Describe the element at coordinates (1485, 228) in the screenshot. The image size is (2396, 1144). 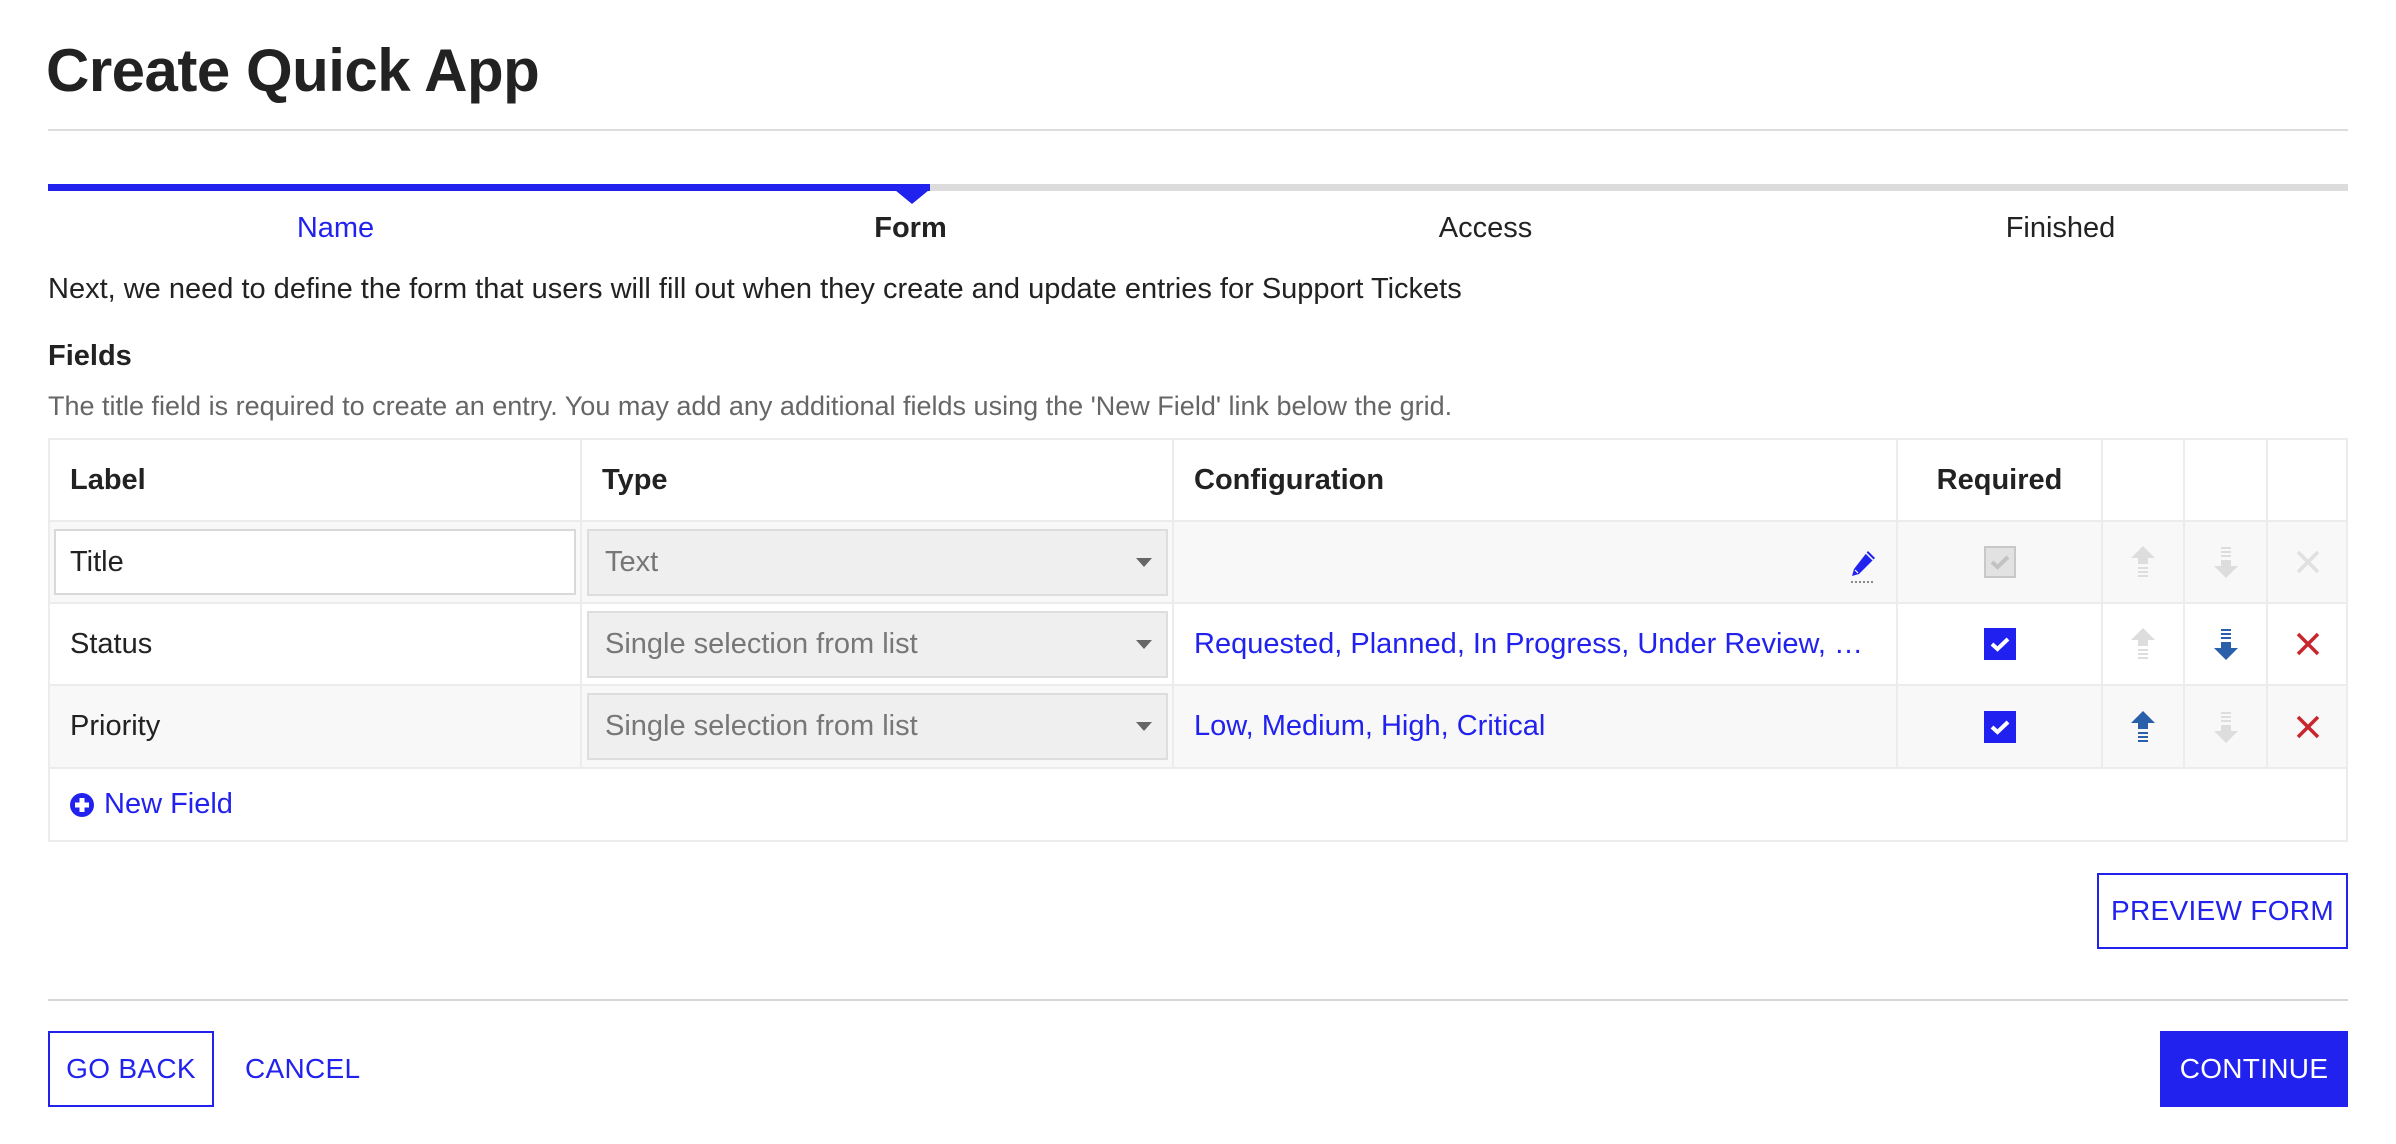
I see `step-access: Access` at that location.